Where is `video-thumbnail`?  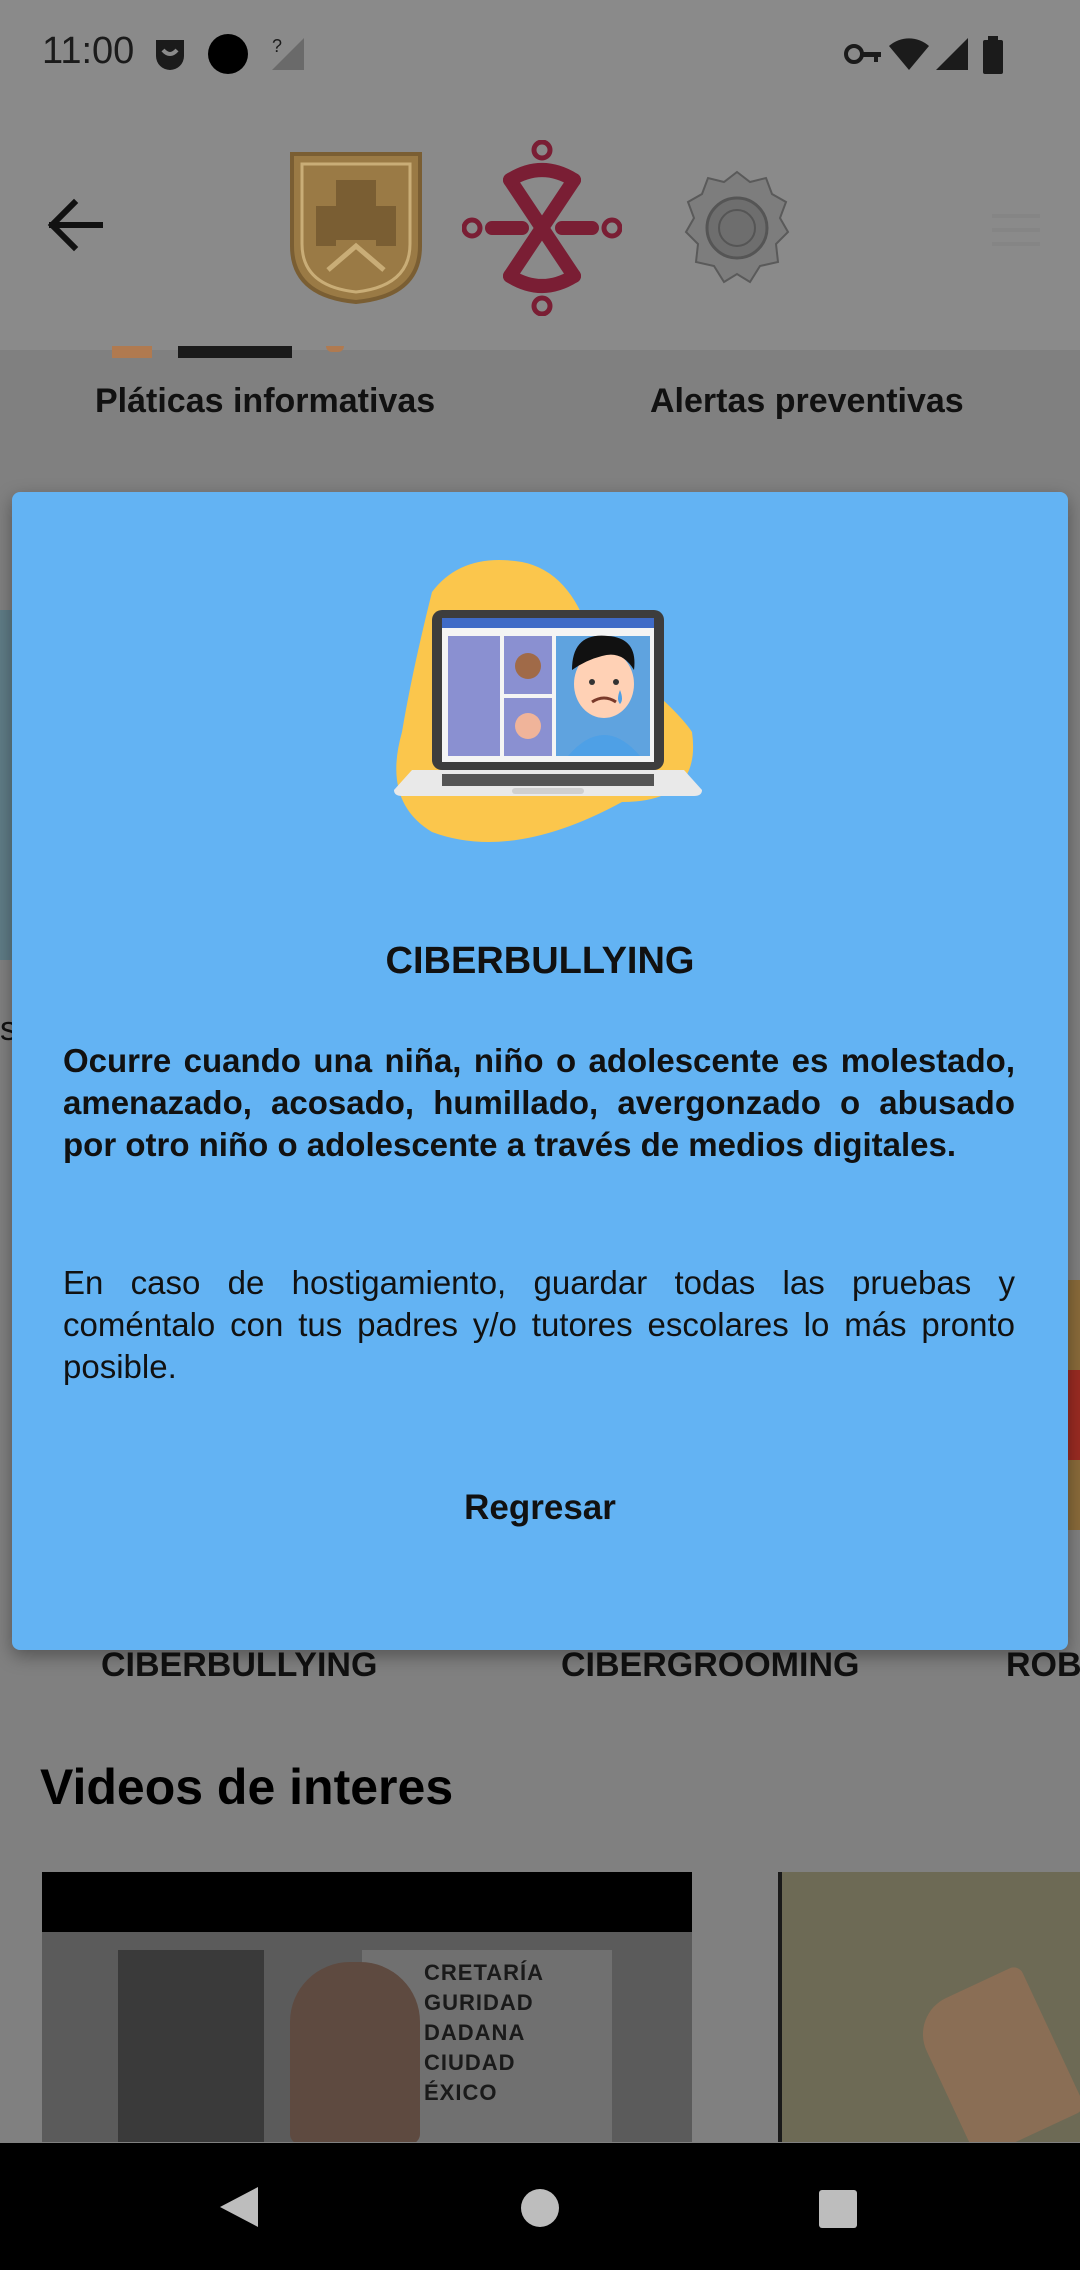 video-thumbnail is located at coordinates (929, 2007).